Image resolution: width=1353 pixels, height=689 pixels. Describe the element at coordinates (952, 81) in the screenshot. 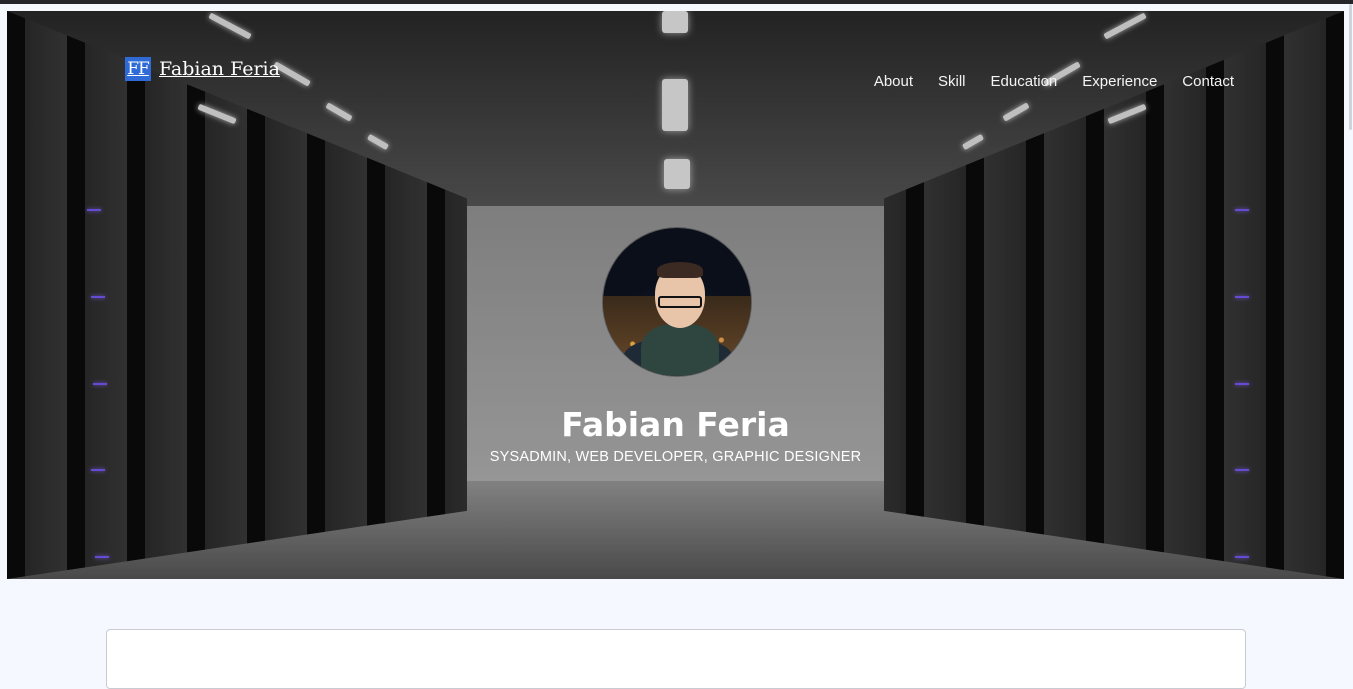

I see `nav-item-skill: Skill` at that location.